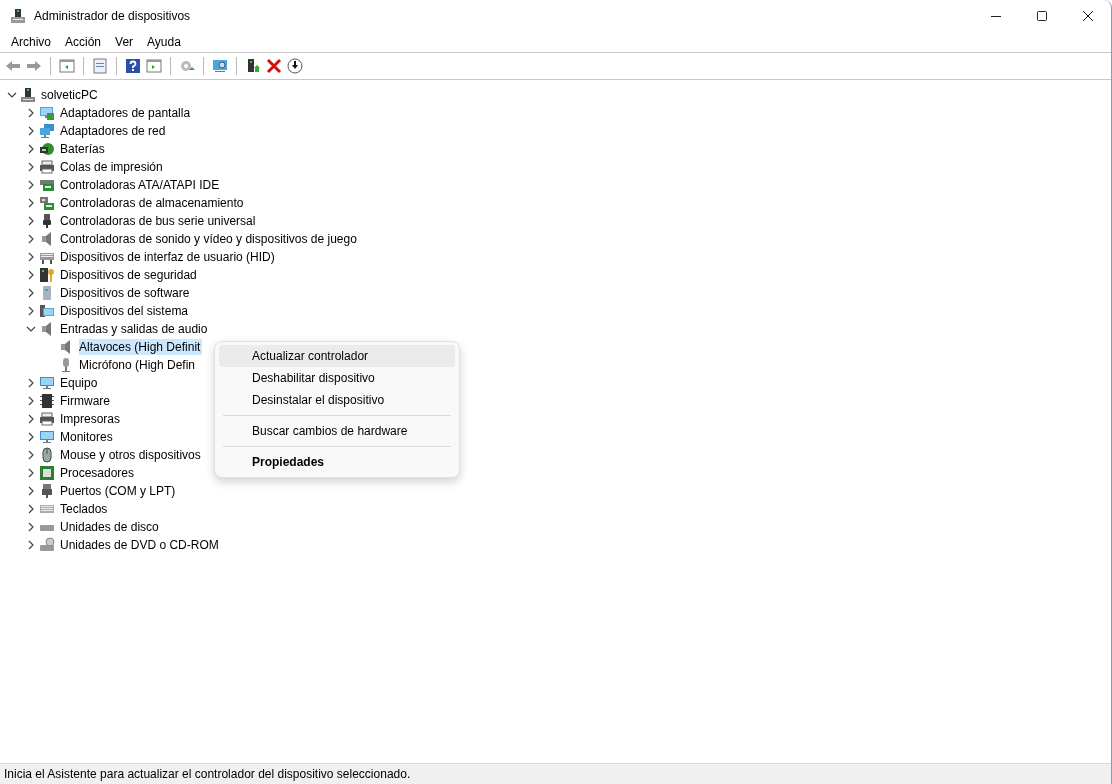 The width and height of the screenshot is (1112, 784). I want to click on tree-item: Altavoces (High Definit, so click(141, 347).